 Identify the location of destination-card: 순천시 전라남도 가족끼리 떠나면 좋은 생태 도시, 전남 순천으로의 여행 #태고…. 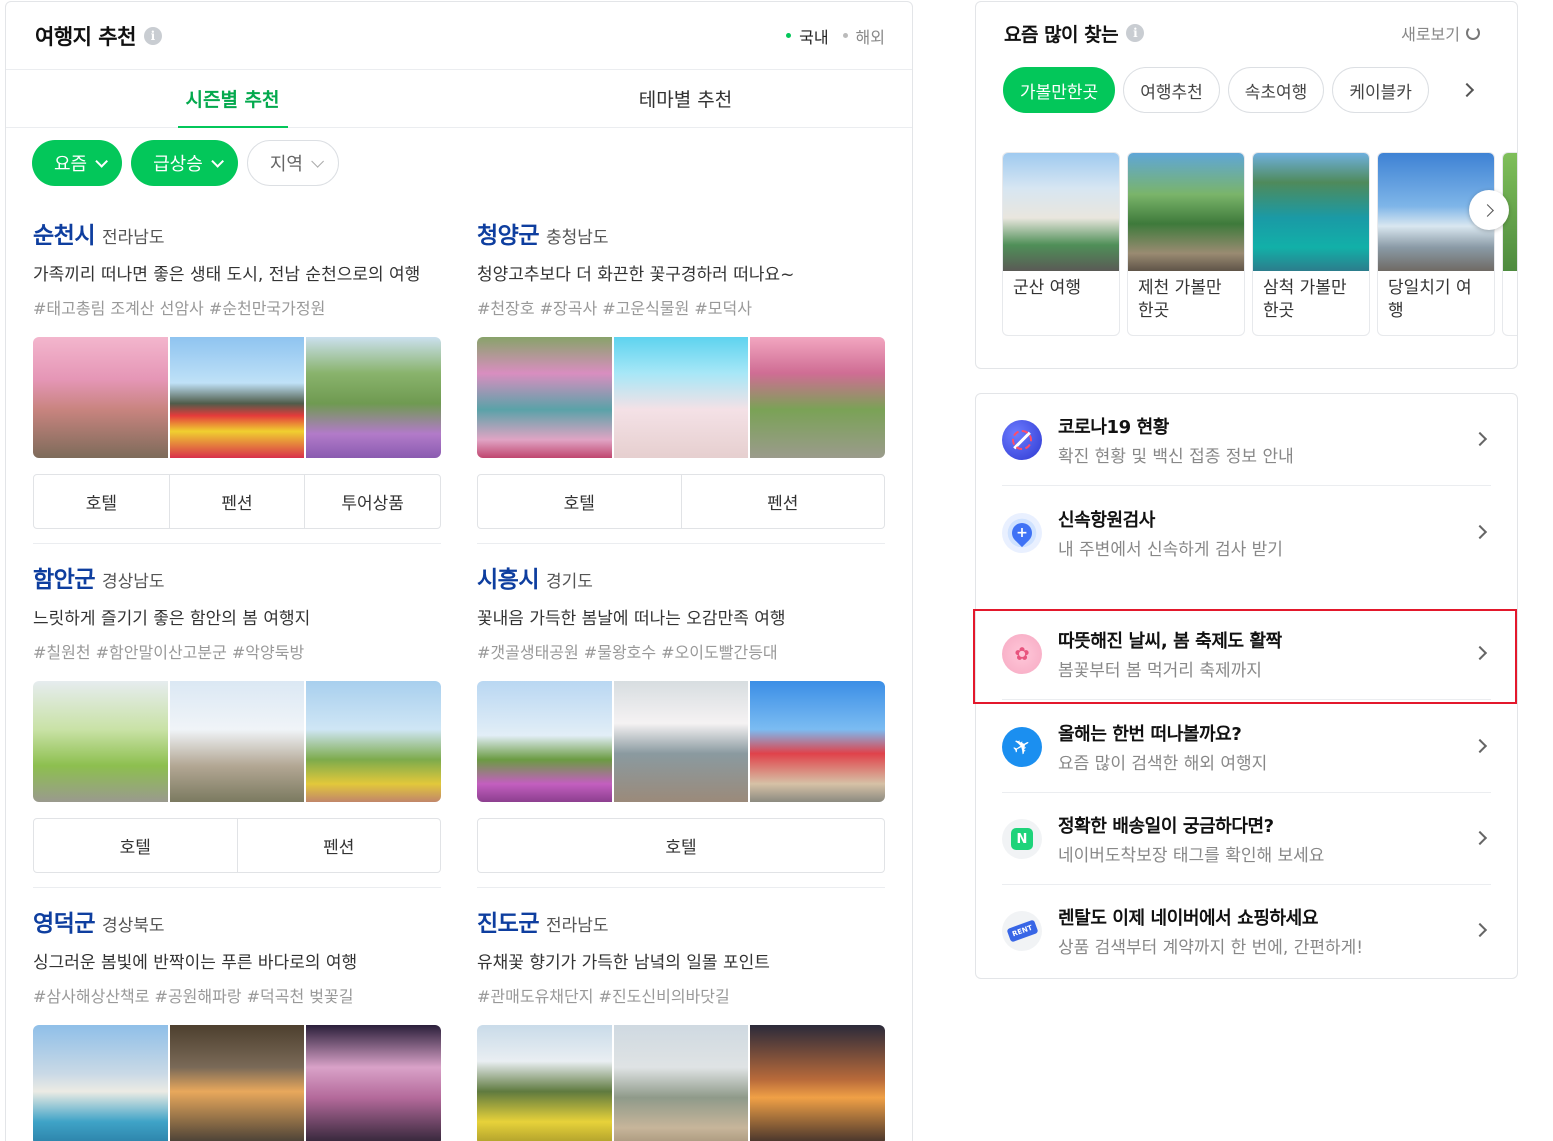
(237, 372).